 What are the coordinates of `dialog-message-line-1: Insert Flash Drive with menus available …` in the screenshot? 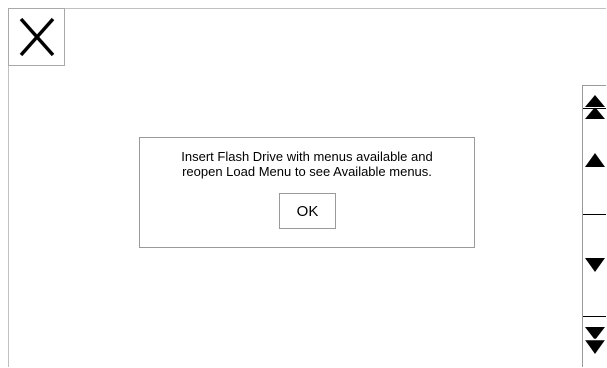 It's located at (307, 156).